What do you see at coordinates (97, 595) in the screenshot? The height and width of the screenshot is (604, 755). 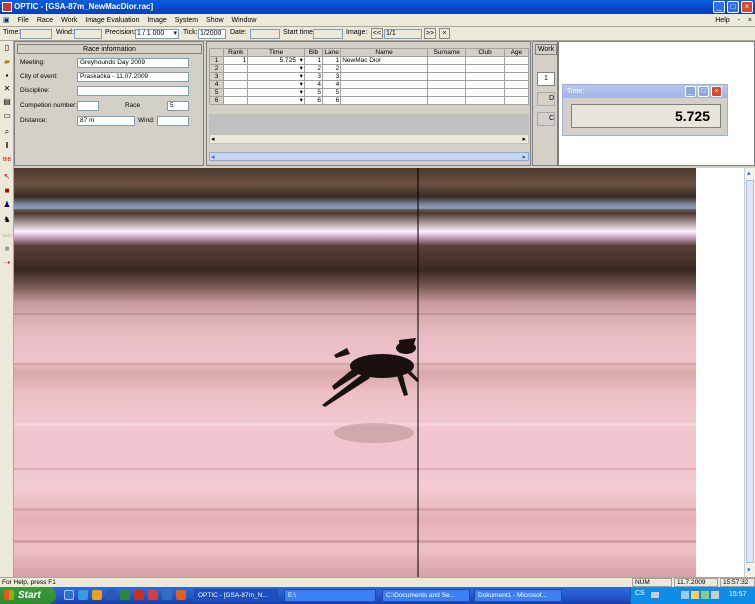 I see `quicklaunch-folder-icon` at bounding box center [97, 595].